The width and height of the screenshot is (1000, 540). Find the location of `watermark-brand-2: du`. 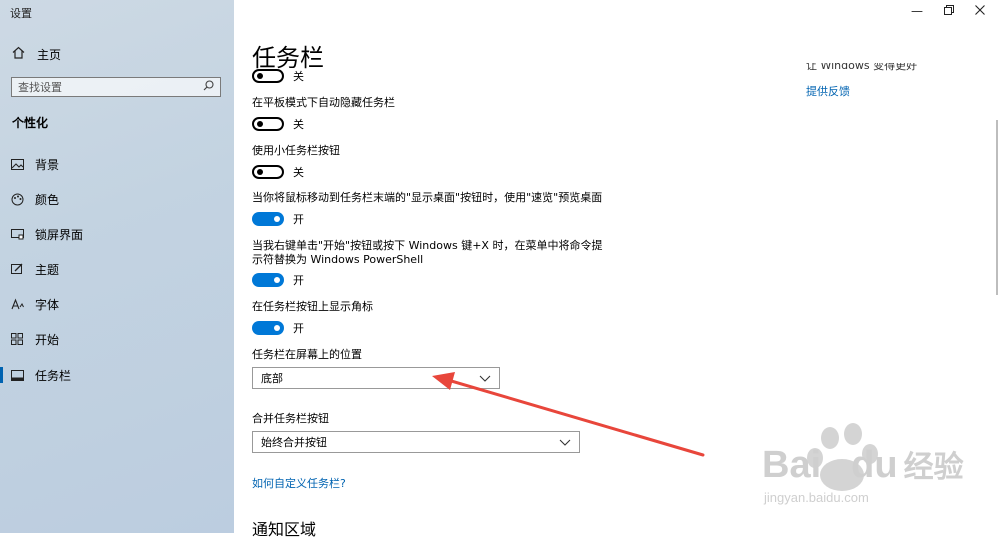

watermark-brand-2: du is located at coordinates (874, 465).